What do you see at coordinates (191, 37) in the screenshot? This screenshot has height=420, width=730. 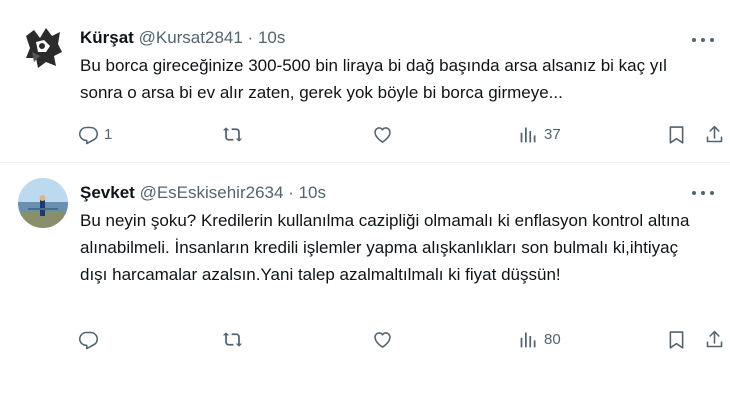 I see `user-handle: @Kursat2841` at bounding box center [191, 37].